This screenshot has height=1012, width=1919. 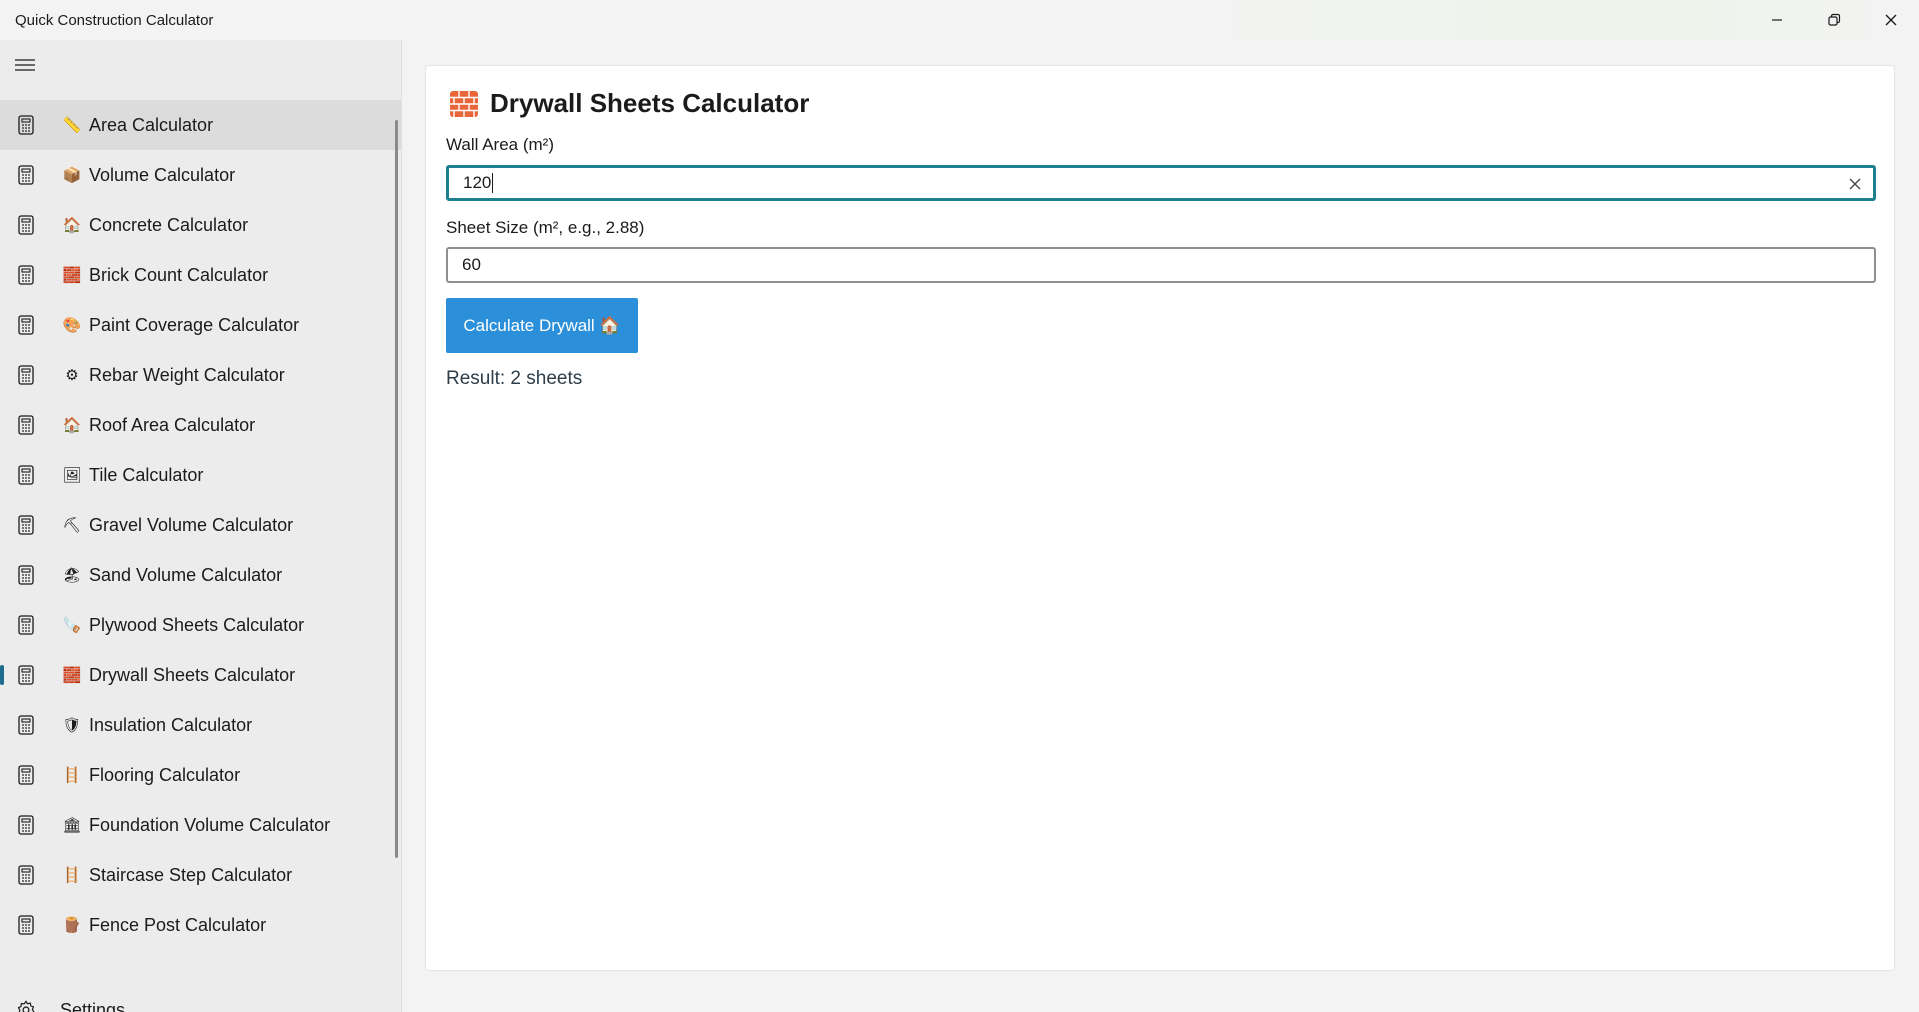 I want to click on sidebar-item-tile-calculator: 🖼 Tile Calculator, so click(x=200, y=475).